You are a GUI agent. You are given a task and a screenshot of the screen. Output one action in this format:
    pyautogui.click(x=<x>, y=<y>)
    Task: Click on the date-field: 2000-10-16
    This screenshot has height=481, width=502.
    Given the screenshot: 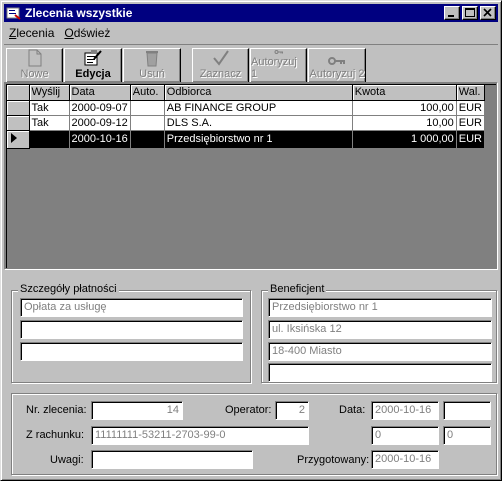 What is the action you would take?
    pyautogui.click(x=405, y=410)
    